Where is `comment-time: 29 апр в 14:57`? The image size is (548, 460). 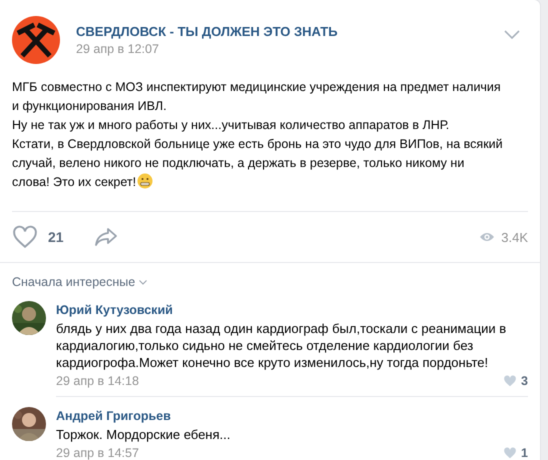 comment-time: 29 апр в 14:57 is located at coordinates (97, 453).